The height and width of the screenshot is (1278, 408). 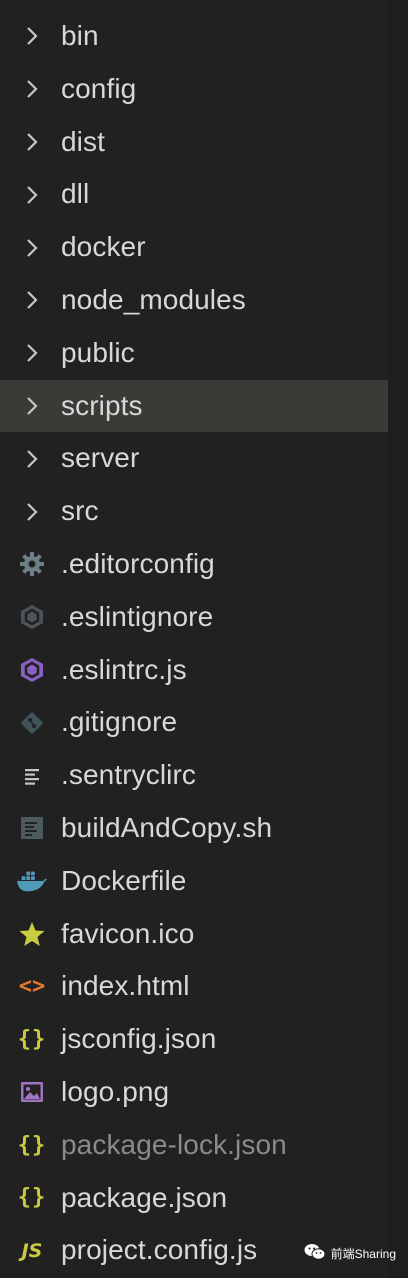 What do you see at coordinates (194, 247) in the screenshot?
I see `folder-docker: docker` at bounding box center [194, 247].